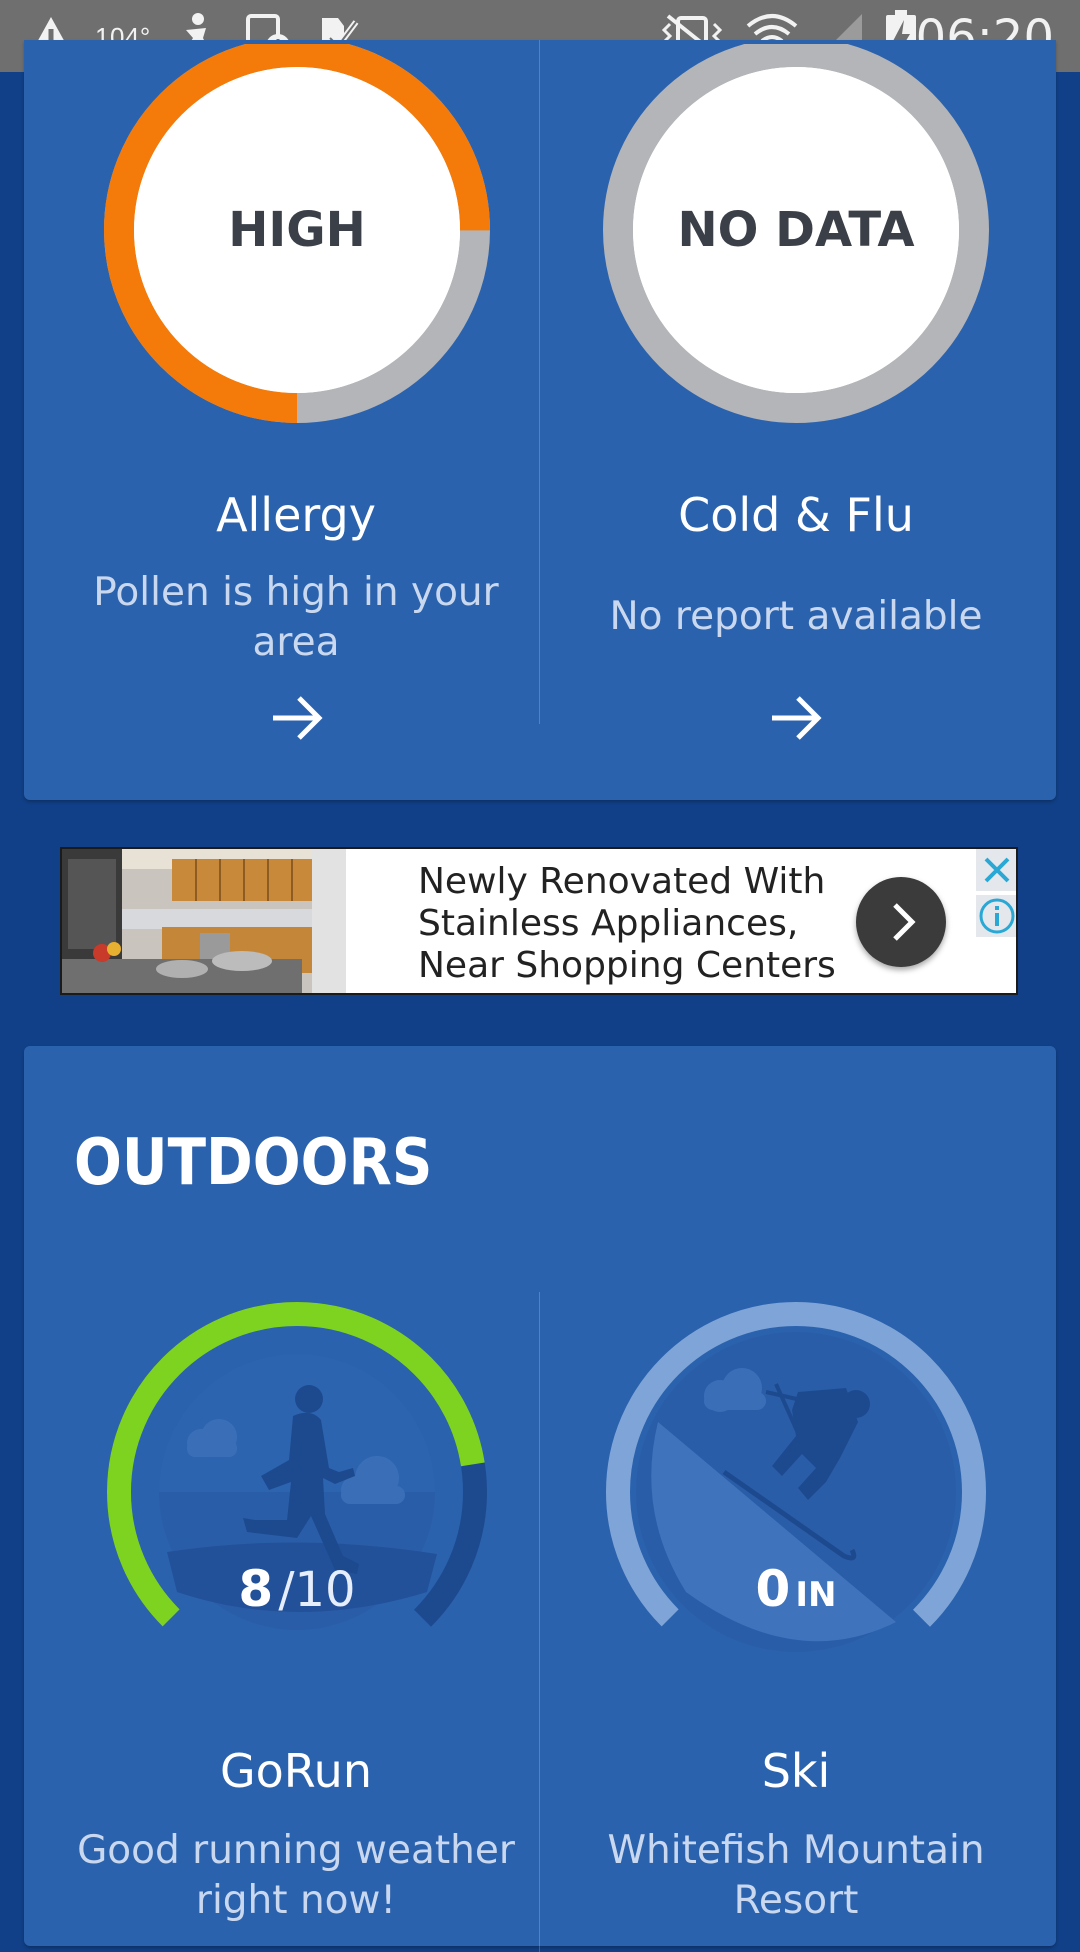  What do you see at coordinates (796, 230) in the screenshot?
I see `cold-flu-gauge-label: NO DATA` at bounding box center [796, 230].